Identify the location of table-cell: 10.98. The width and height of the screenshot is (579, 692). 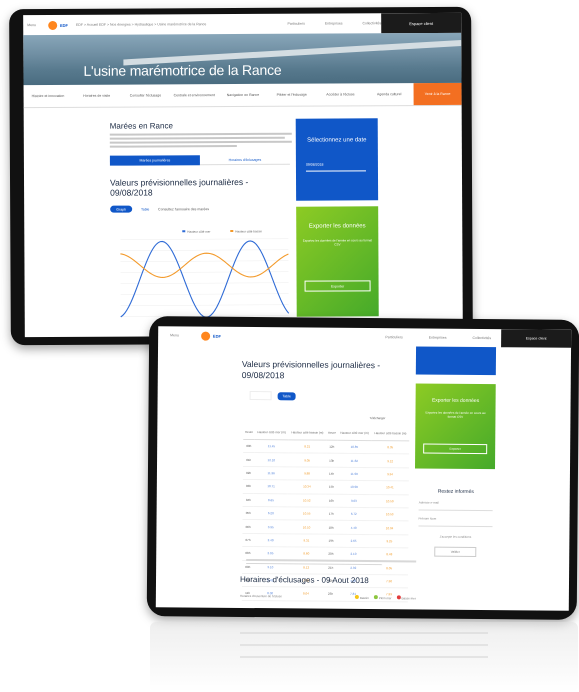
(354, 487).